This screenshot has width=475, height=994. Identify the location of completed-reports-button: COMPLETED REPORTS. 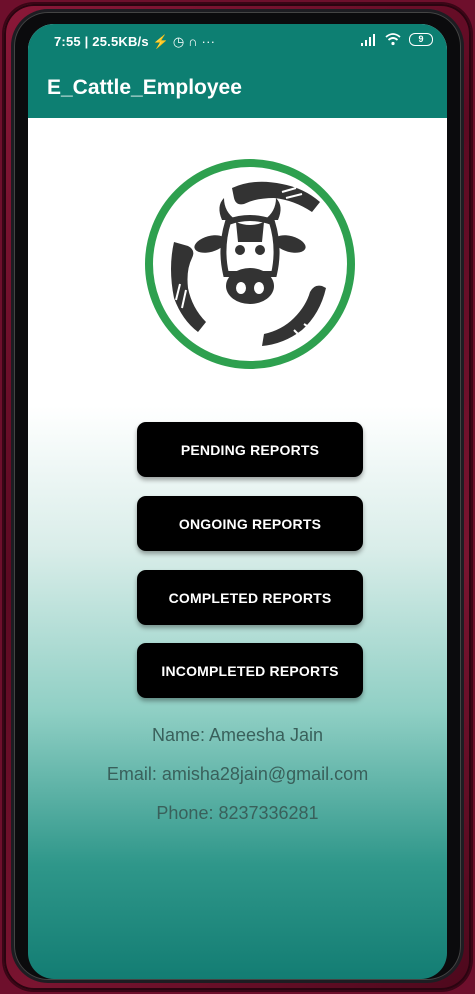
(250, 597).